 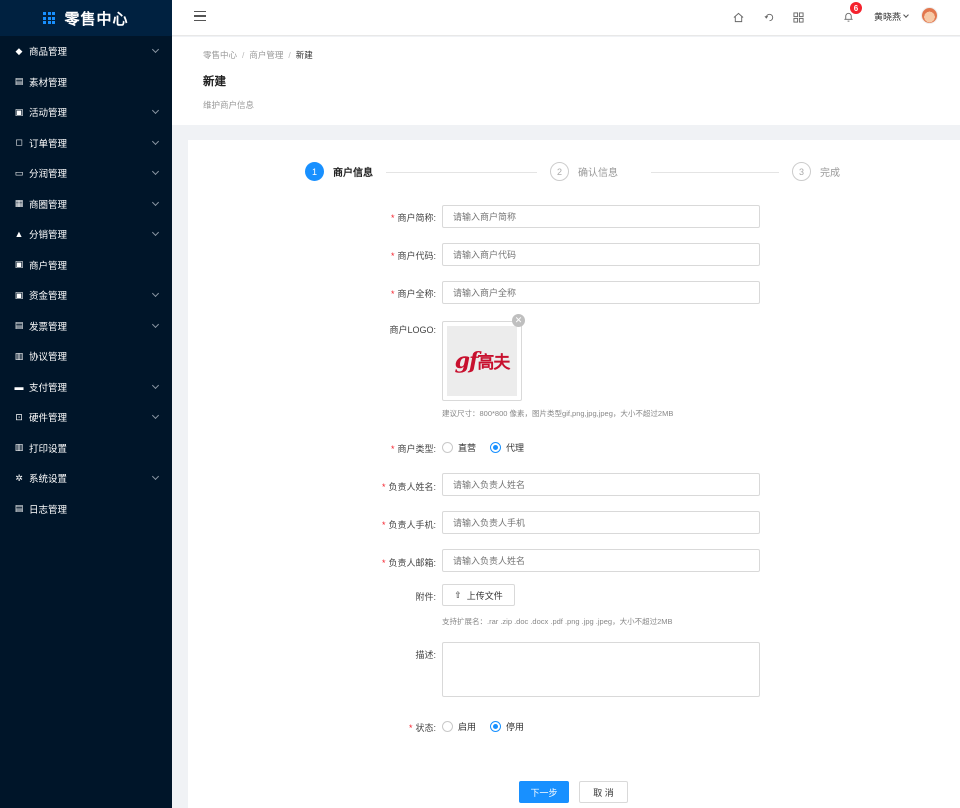 What do you see at coordinates (48, 175) in the screenshot?
I see `sidebar-item-label: 分润管理` at bounding box center [48, 175].